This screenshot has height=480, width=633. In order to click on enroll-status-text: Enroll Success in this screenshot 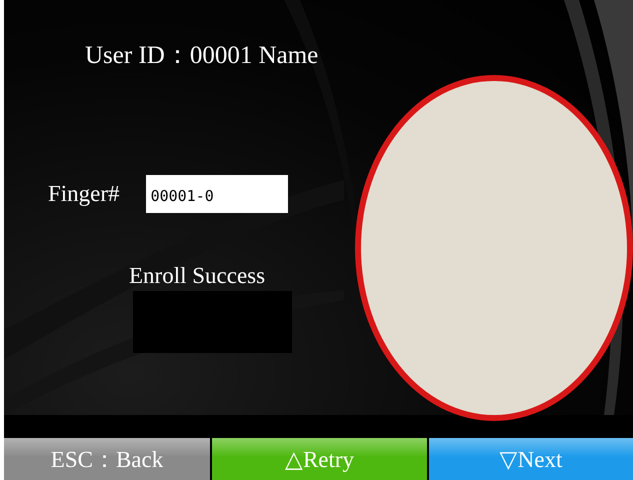, I will do `click(197, 276)`.